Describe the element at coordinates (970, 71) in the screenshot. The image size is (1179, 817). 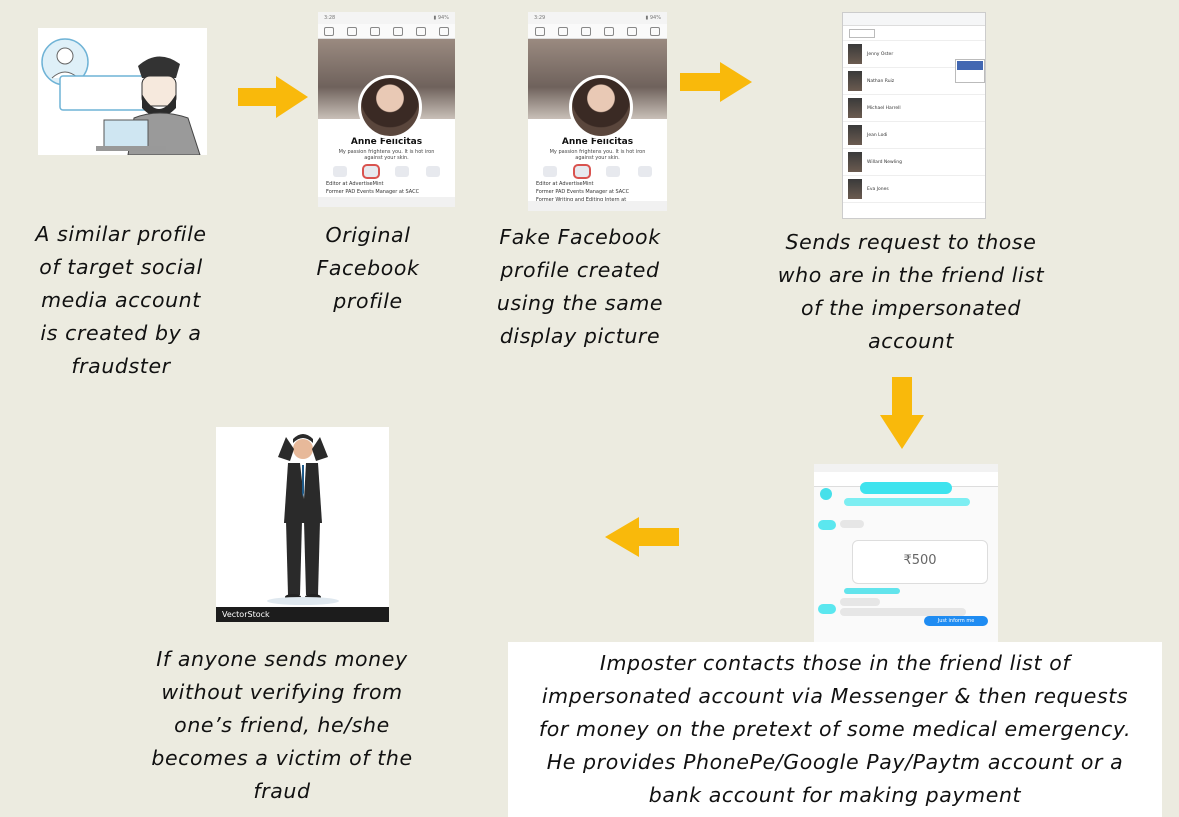
I see `friend-menu-popup` at that location.